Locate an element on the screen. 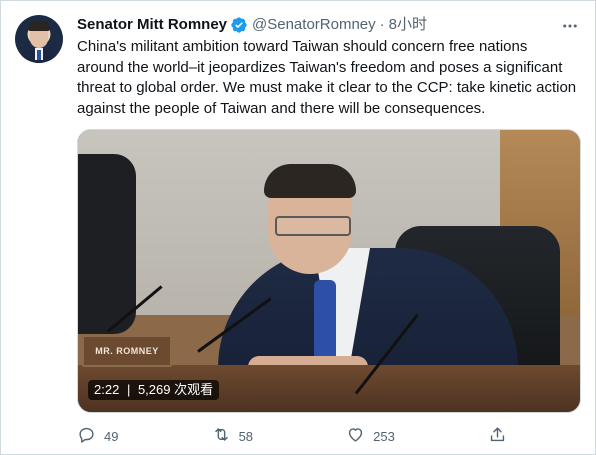 The image size is (596, 455). retweet-button: 58 is located at coordinates (232, 436).